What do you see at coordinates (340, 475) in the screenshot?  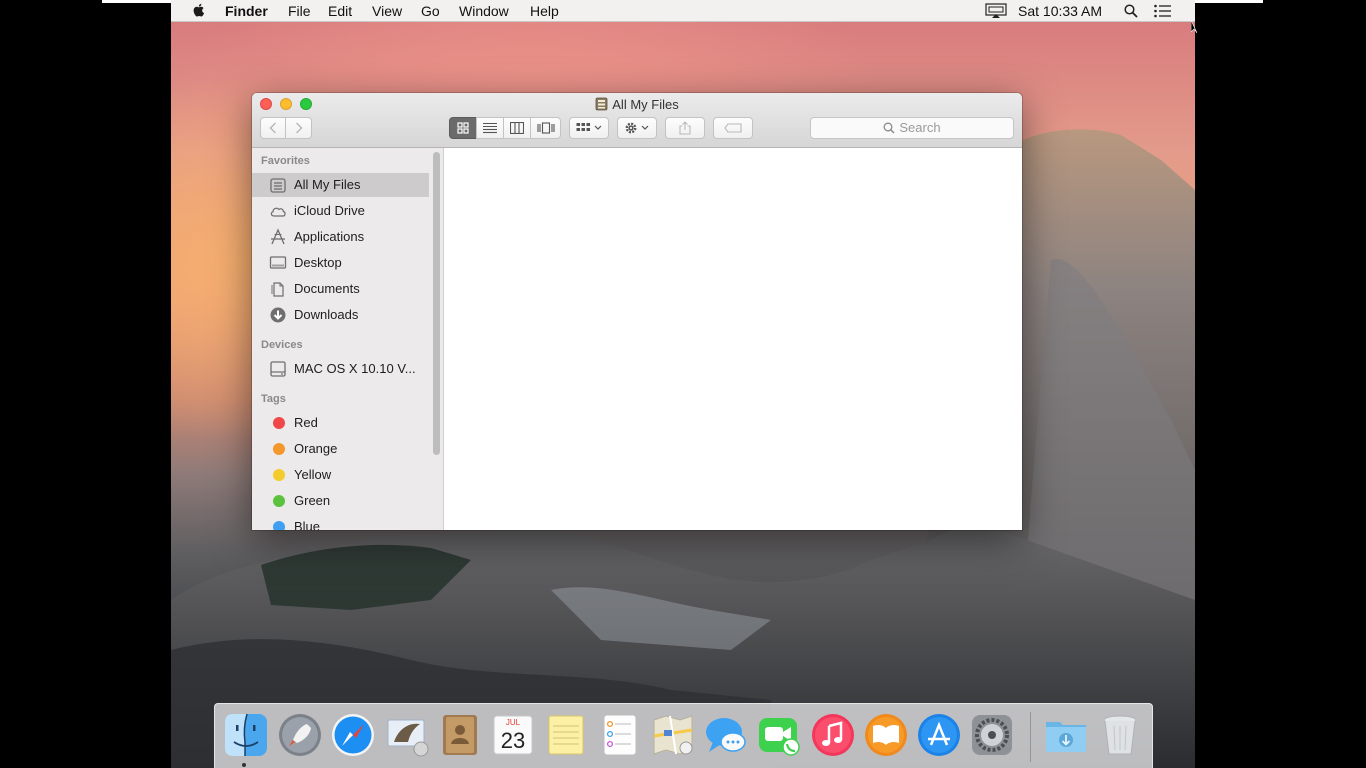 I see `sidebar-item-tag-yellow: Yellow` at bounding box center [340, 475].